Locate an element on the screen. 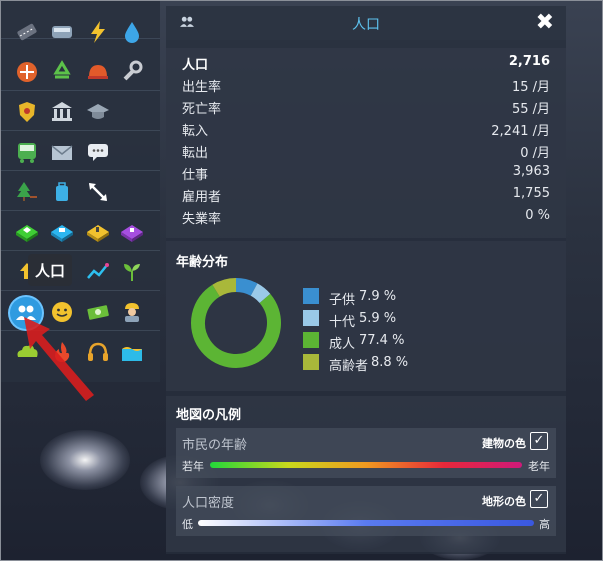 The height and width of the screenshot is (561, 603). fire-station-icon is located at coordinates (98, 72).